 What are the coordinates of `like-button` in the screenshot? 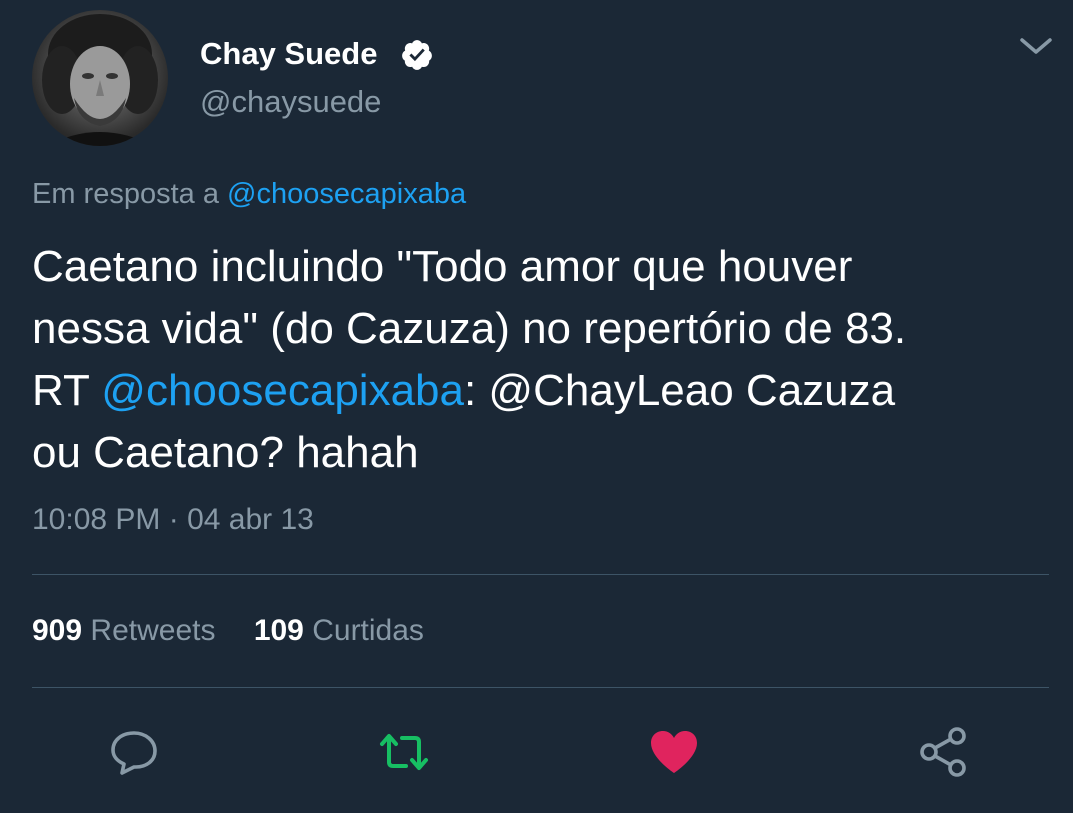 It's located at (674, 752).